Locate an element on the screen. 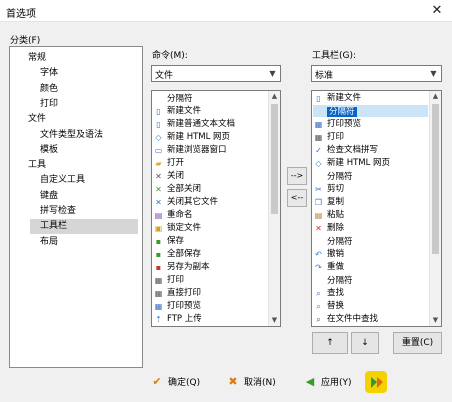  toolbar-item: ✓ 检查文档拼写 is located at coordinates (370, 150).